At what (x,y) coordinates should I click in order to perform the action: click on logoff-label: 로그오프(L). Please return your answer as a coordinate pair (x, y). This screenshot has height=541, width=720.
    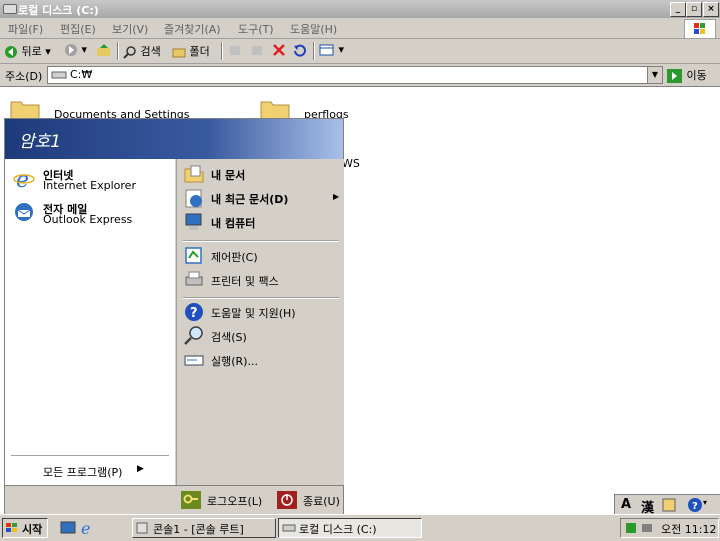
    Looking at the image, I should click on (235, 501).